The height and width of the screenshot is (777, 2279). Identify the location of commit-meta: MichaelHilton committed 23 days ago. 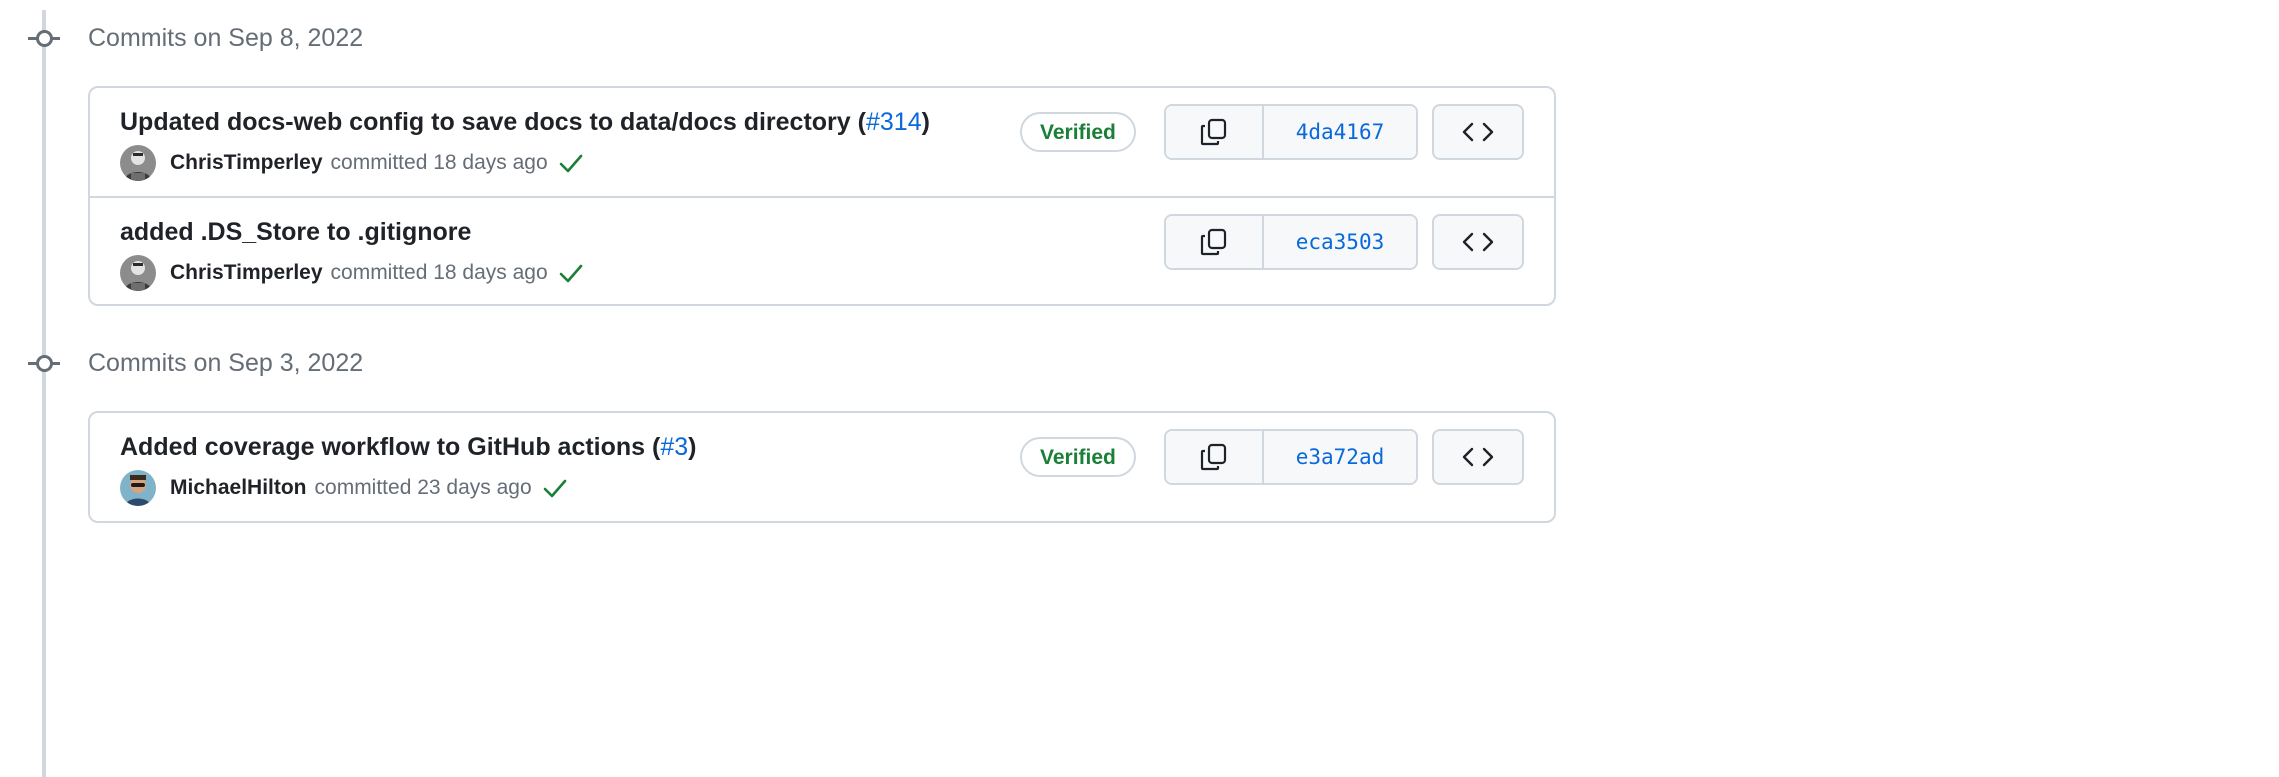
(344, 488).